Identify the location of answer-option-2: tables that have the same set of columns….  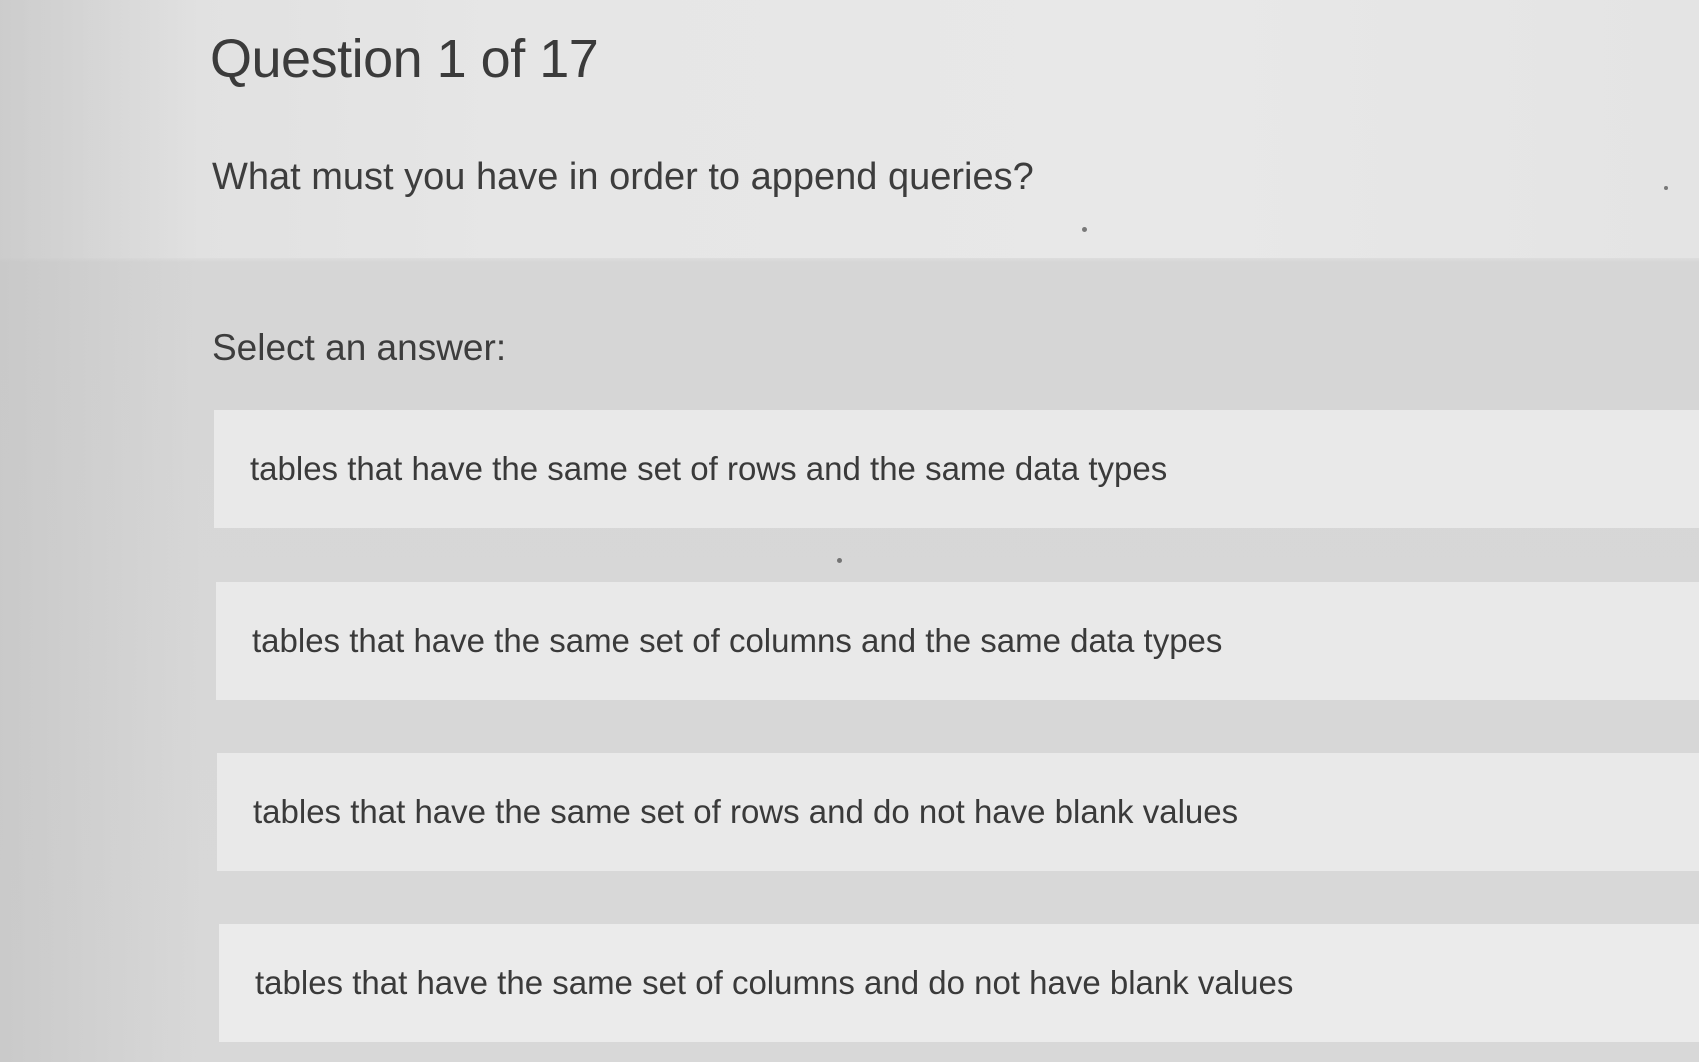
(957, 641).